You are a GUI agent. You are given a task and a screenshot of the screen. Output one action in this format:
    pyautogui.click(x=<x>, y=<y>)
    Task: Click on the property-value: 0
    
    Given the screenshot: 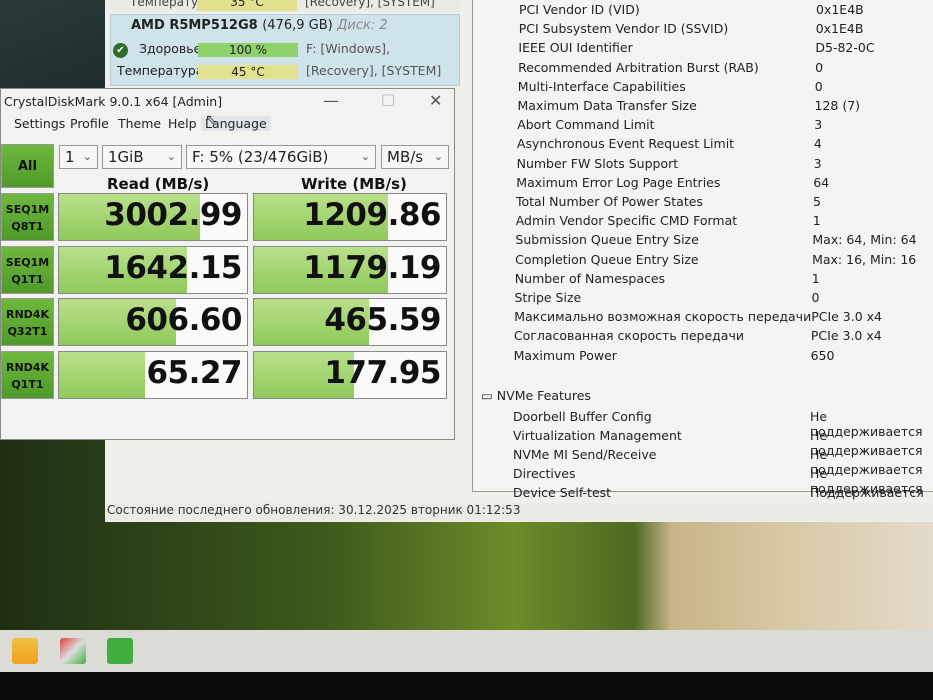 What is the action you would take?
    pyautogui.click(x=819, y=67)
    